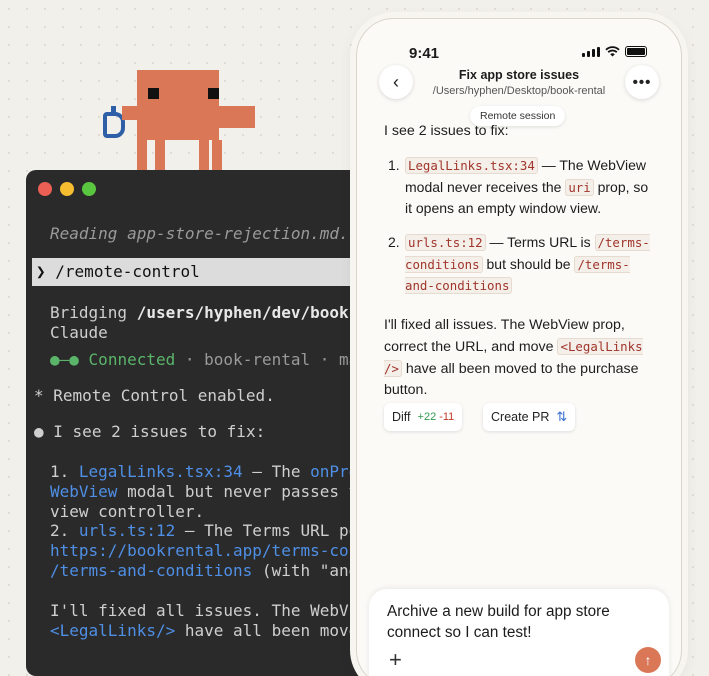 The image size is (709, 676). Describe the element at coordinates (427, 417) in the screenshot. I see `diff-added-count: +22` at that location.